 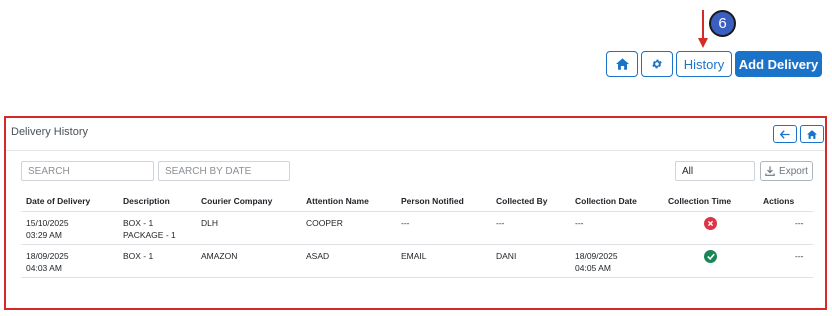 What do you see at coordinates (704, 64) in the screenshot?
I see `history-button: History` at bounding box center [704, 64].